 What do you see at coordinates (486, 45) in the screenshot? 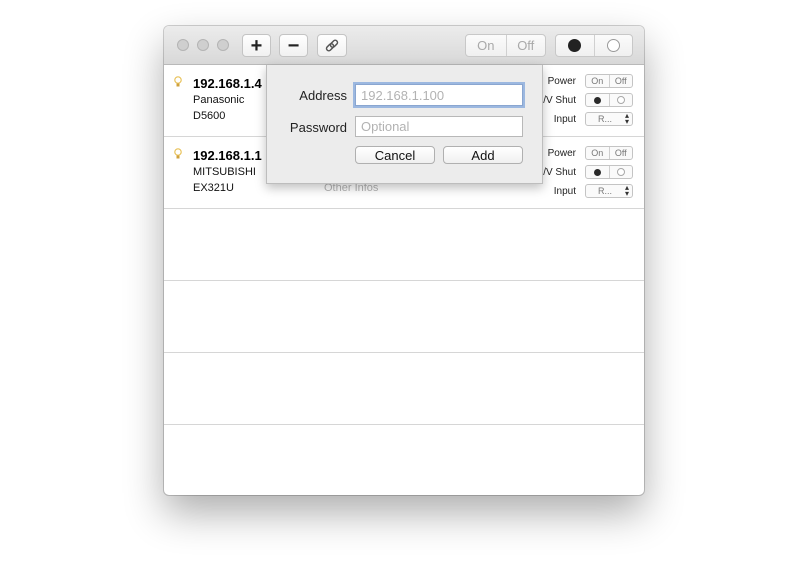
I see `all-on-button: On` at bounding box center [486, 45].